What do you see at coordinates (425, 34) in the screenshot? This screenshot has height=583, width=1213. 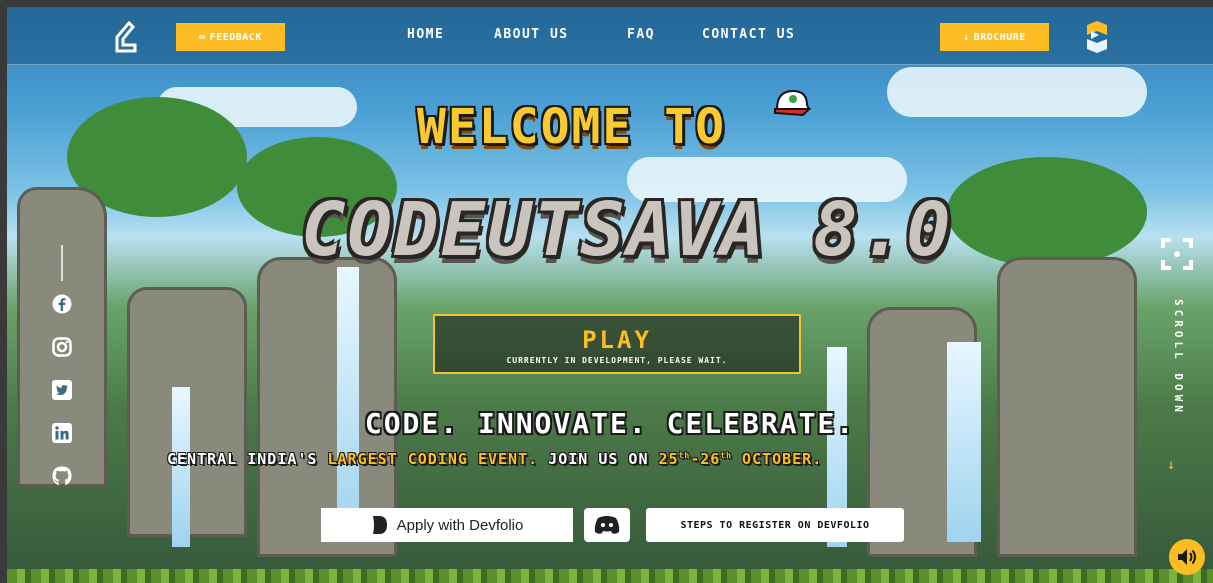 I see `nav-home: HOME` at bounding box center [425, 34].